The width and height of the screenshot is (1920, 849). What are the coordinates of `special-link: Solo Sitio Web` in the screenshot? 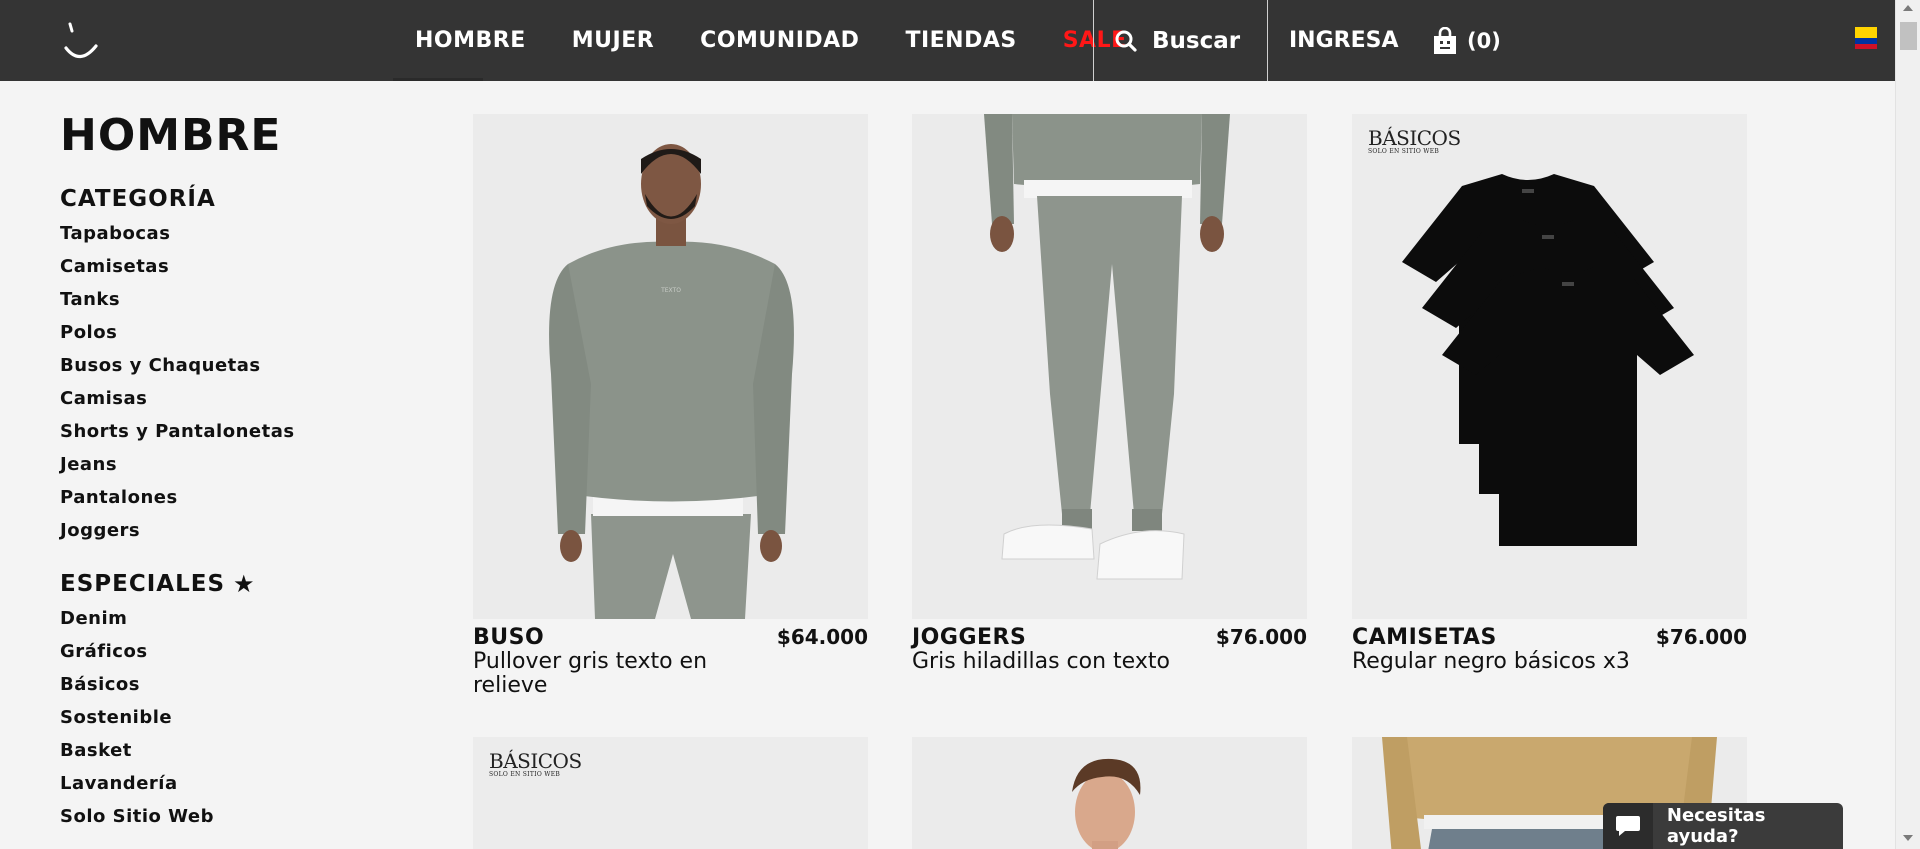 It's located at (137, 816).